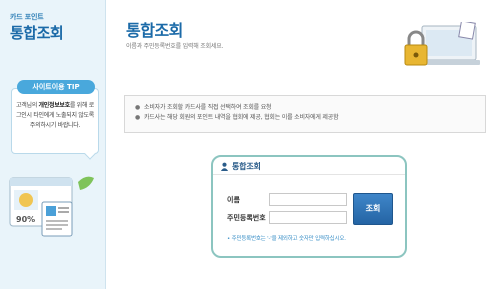 The image size is (500, 289). What do you see at coordinates (27, 17) in the screenshot?
I see `brand-subtitle: 카드 포인트` at bounding box center [27, 17].